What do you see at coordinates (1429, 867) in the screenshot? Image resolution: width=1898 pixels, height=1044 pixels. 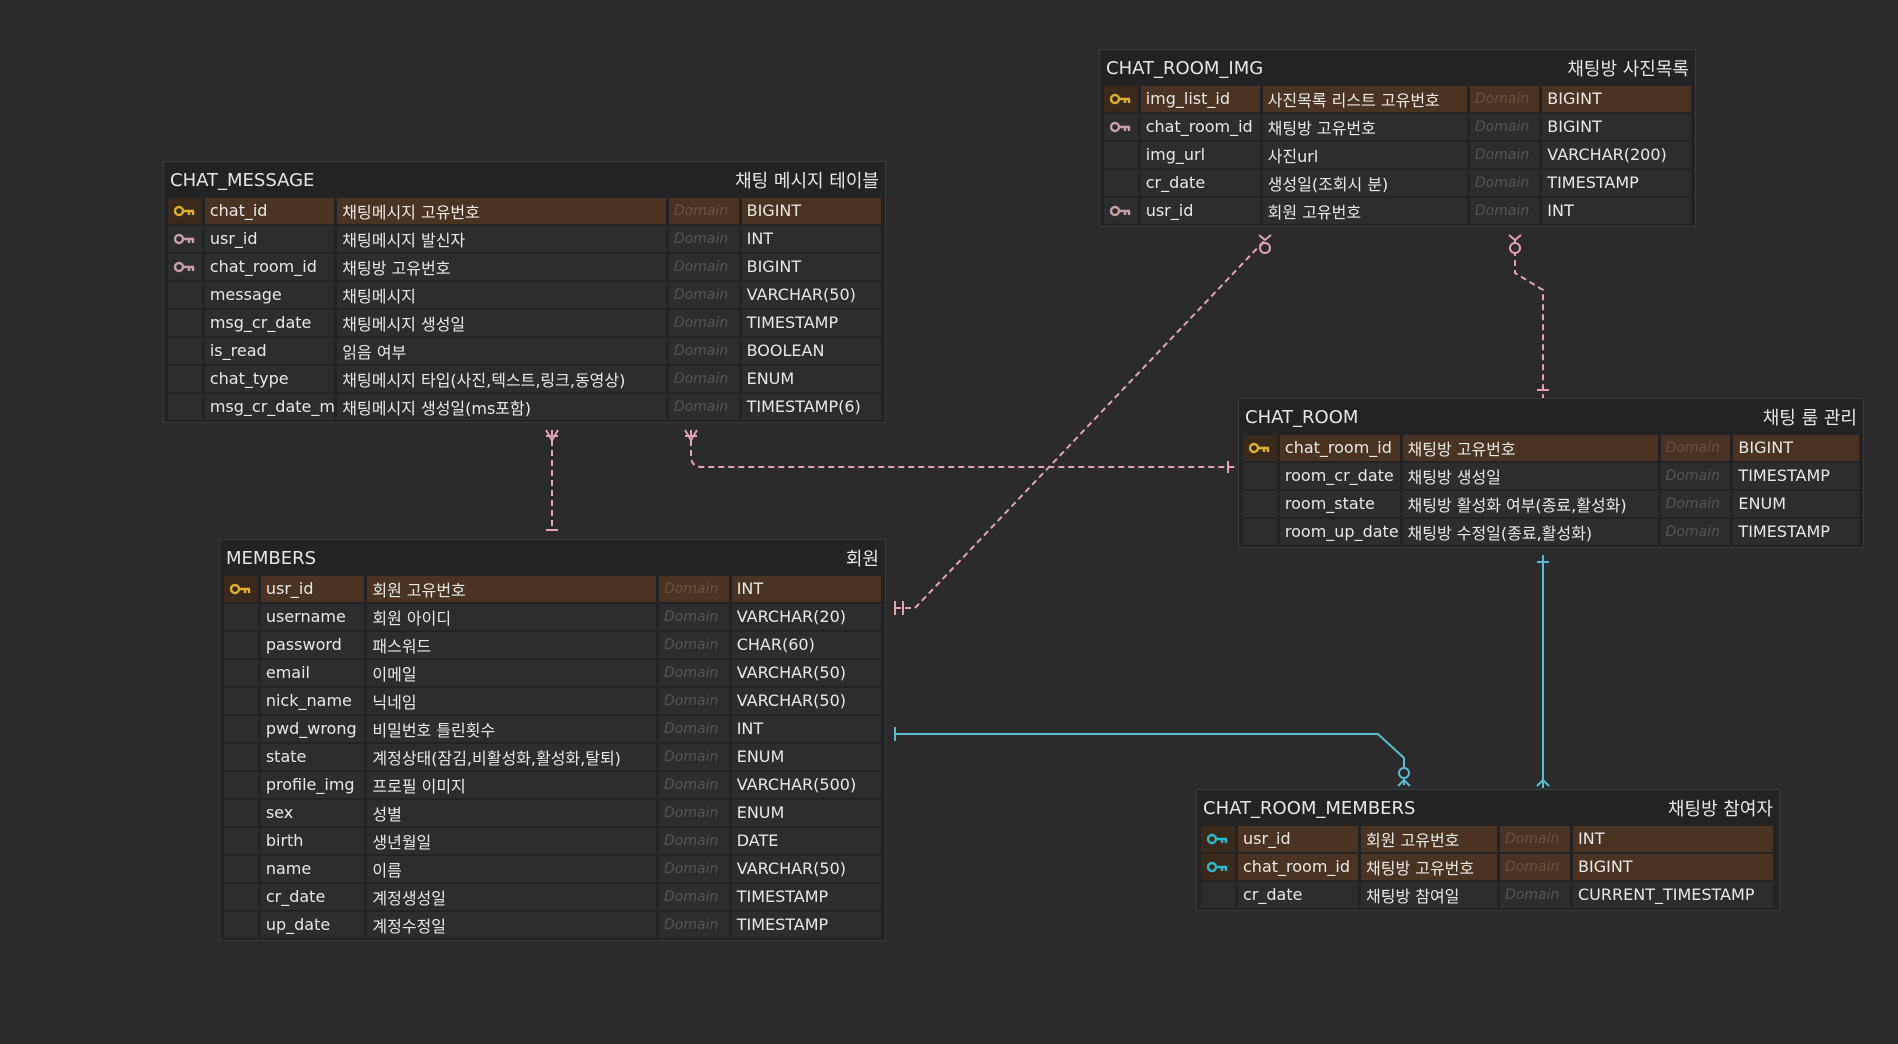 I see `column-comment: 채팅방 고유번호` at bounding box center [1429, 867].